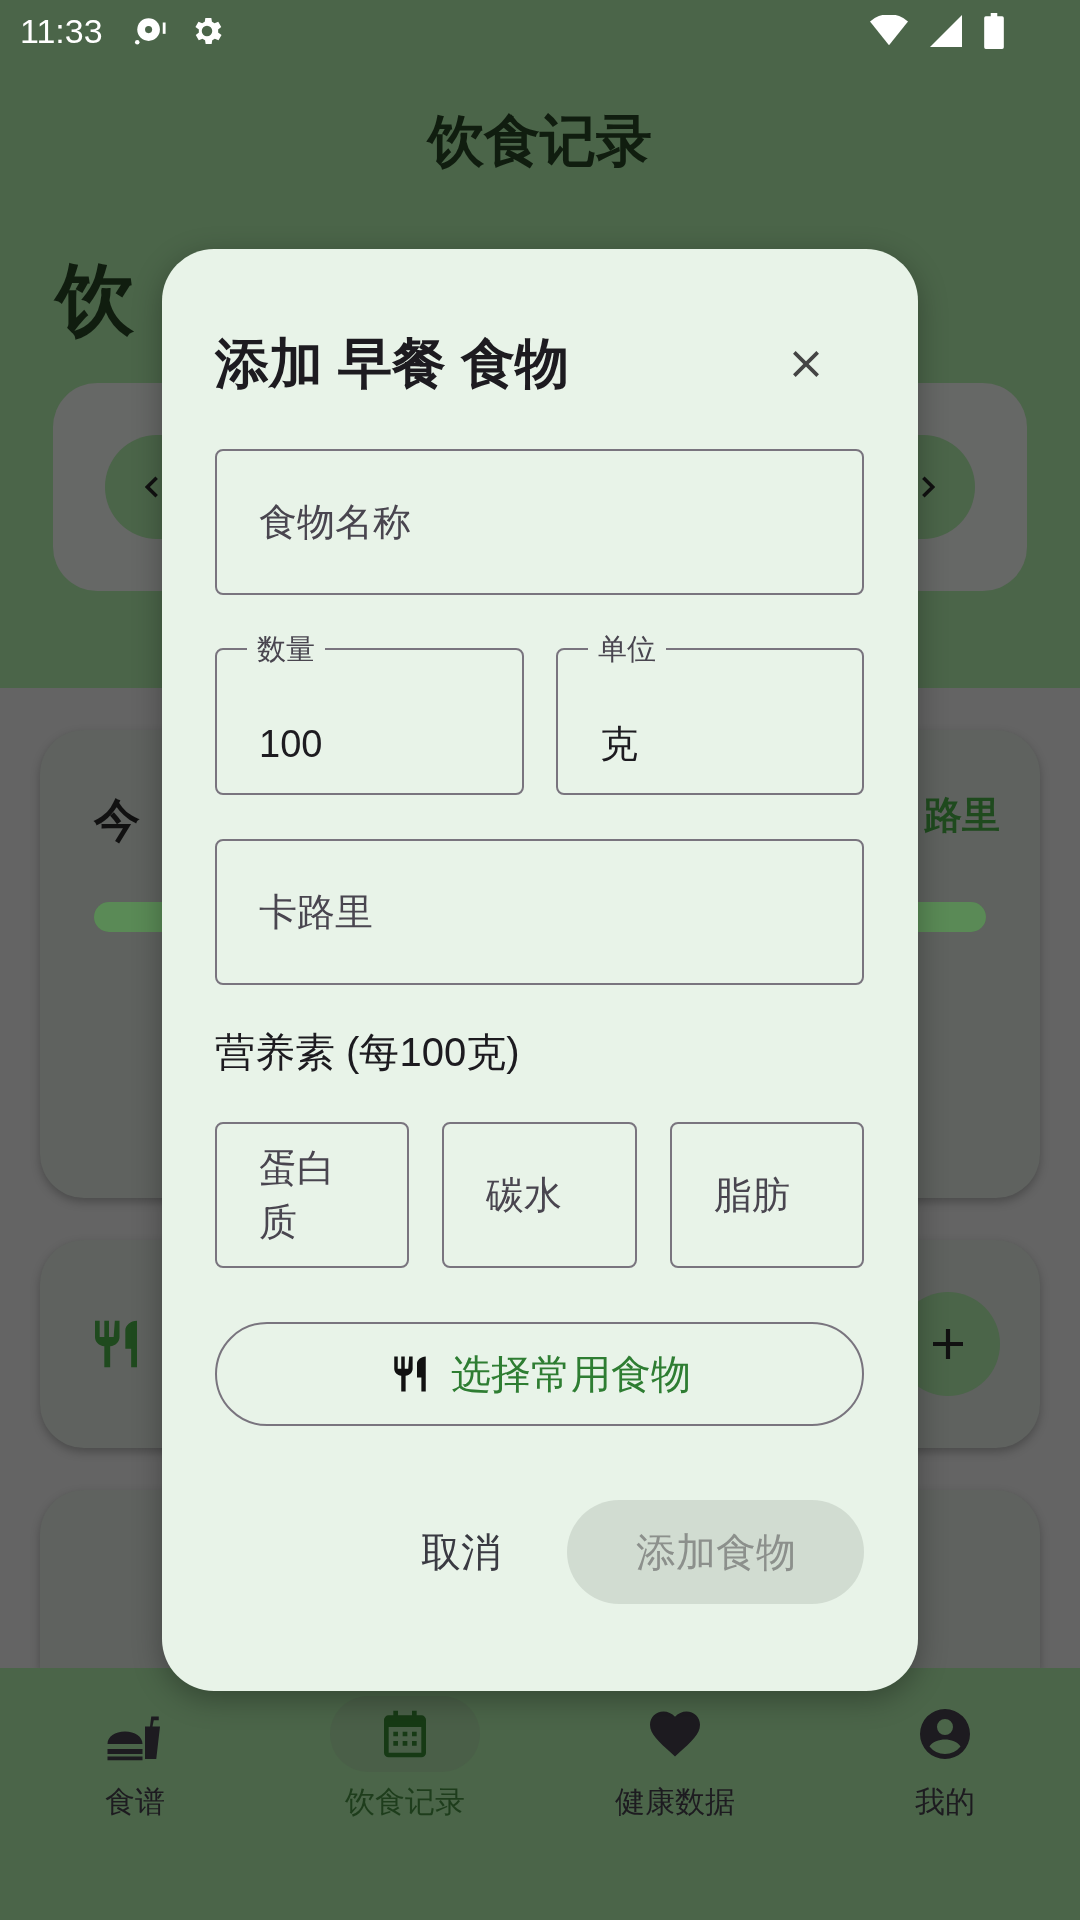 Image resolution: width=1080 pixels, height=1920 pixels. I want to click on field-value: 100, so click(291, 743).